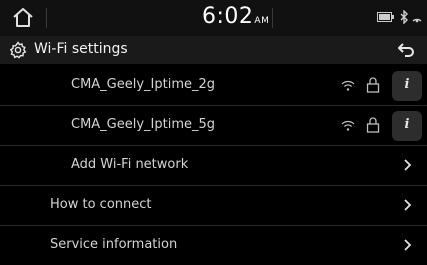  What do you see at coordinates (385, 17) in the screenshot?
I see `battery-icon` at bounding box center [385, 17].